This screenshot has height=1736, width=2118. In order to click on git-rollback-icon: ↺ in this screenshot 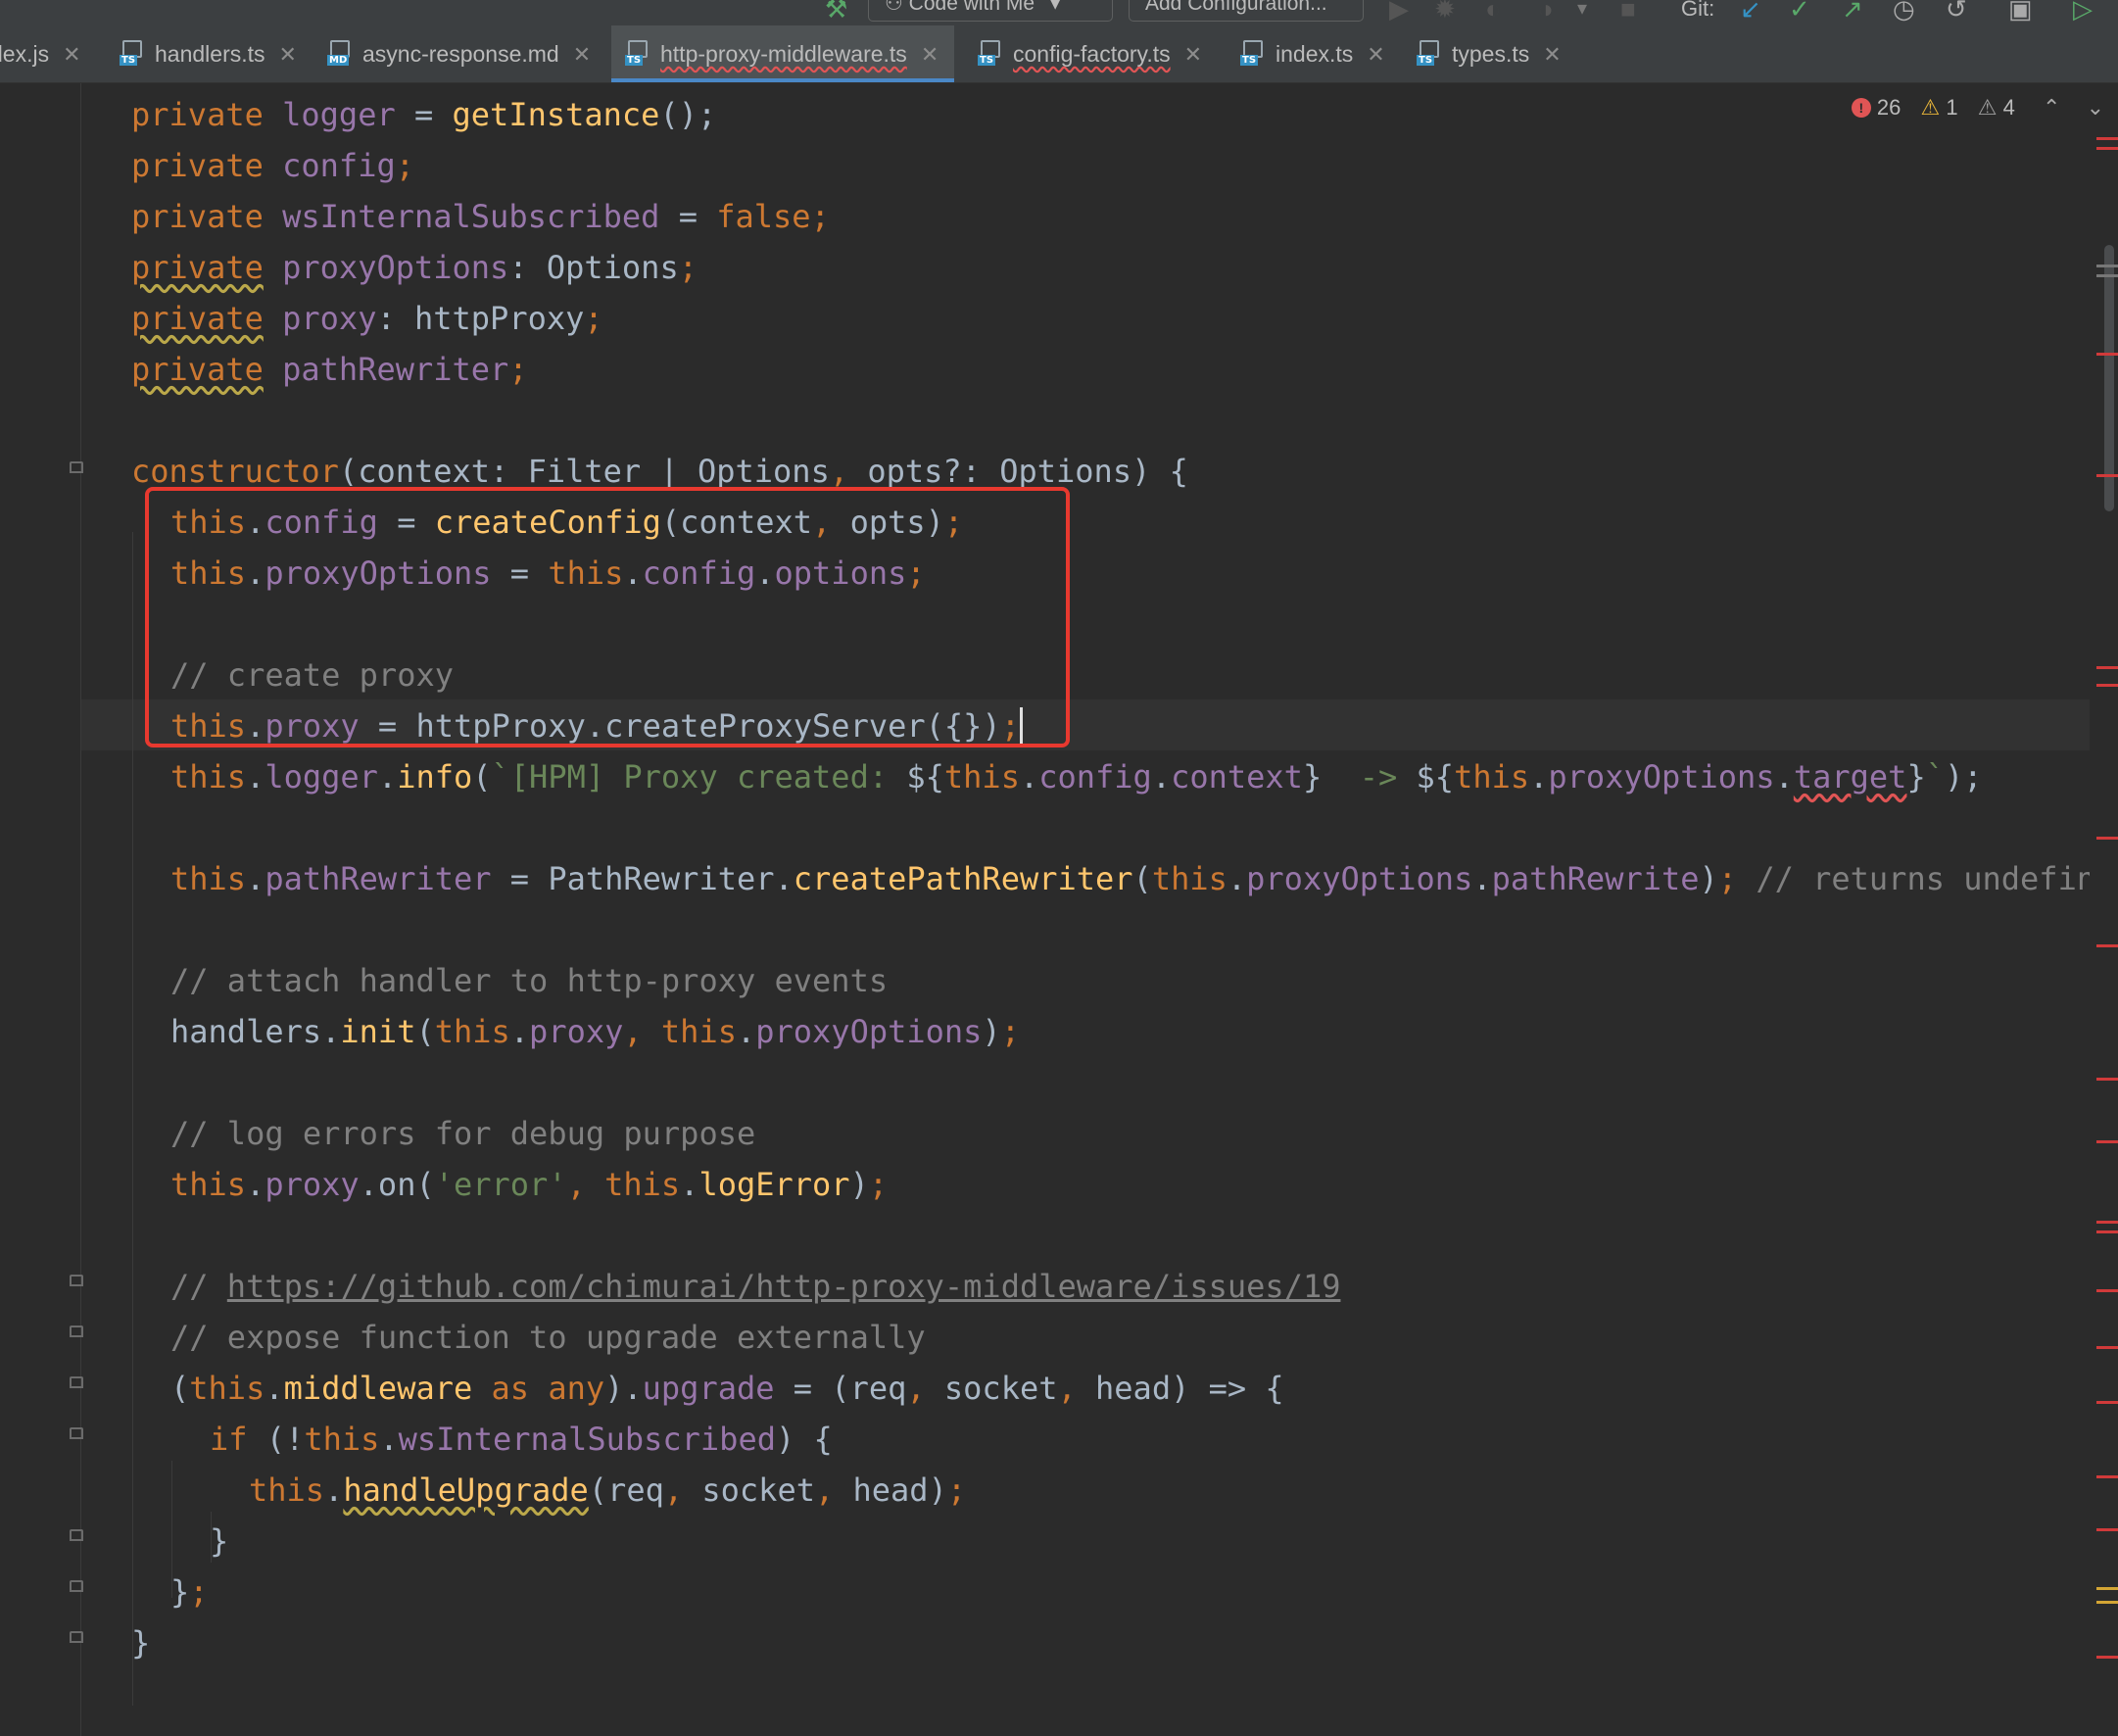, I will do `click(1956, 11)`.